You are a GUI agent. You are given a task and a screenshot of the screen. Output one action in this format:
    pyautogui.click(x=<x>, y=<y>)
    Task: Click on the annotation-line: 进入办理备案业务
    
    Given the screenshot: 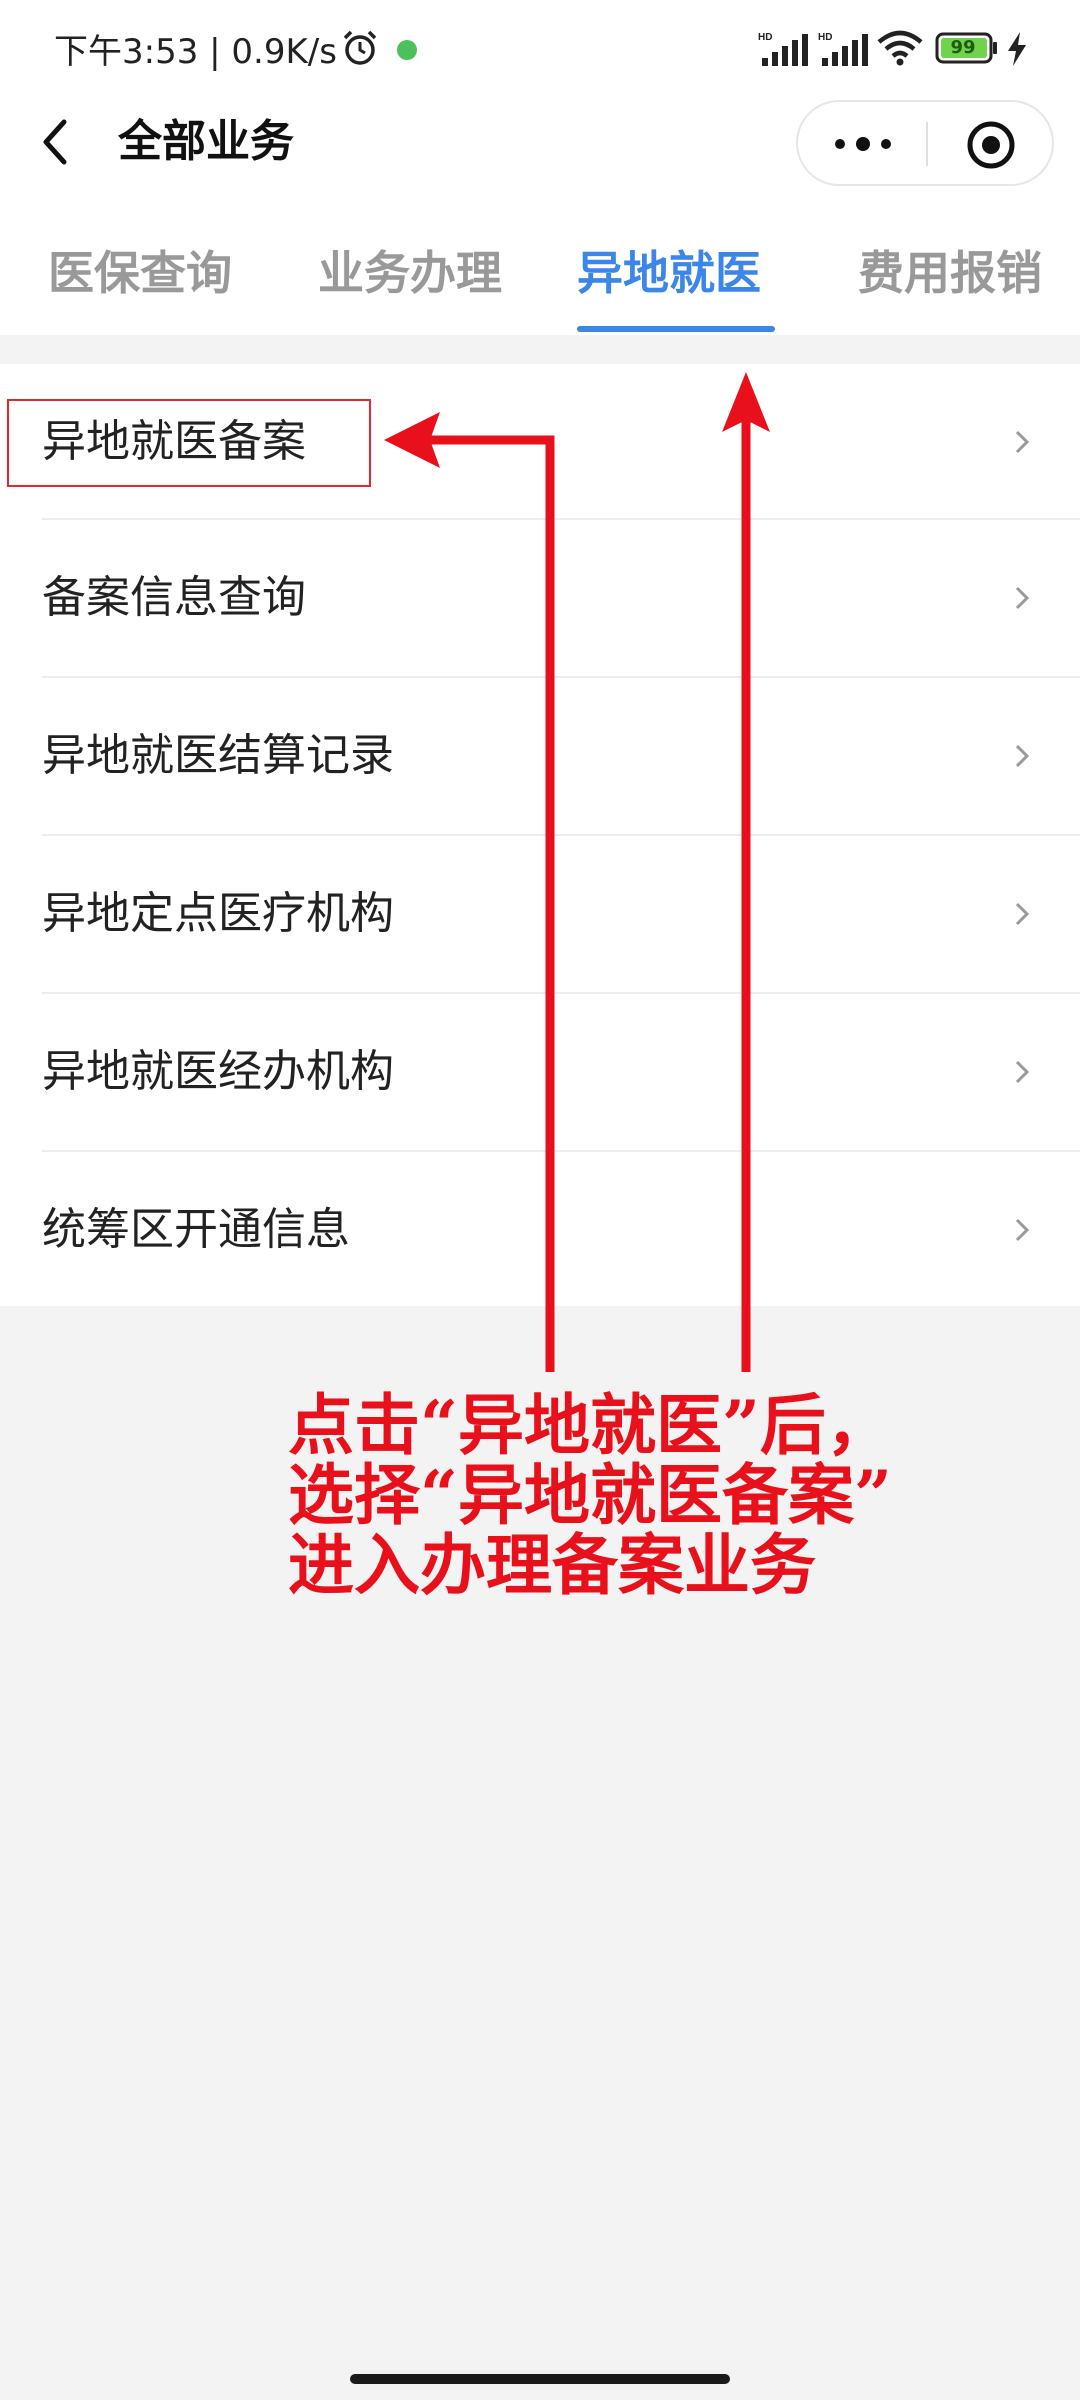 What is the action you would take?
    pyautogui.click(x=552, y=1565)
    